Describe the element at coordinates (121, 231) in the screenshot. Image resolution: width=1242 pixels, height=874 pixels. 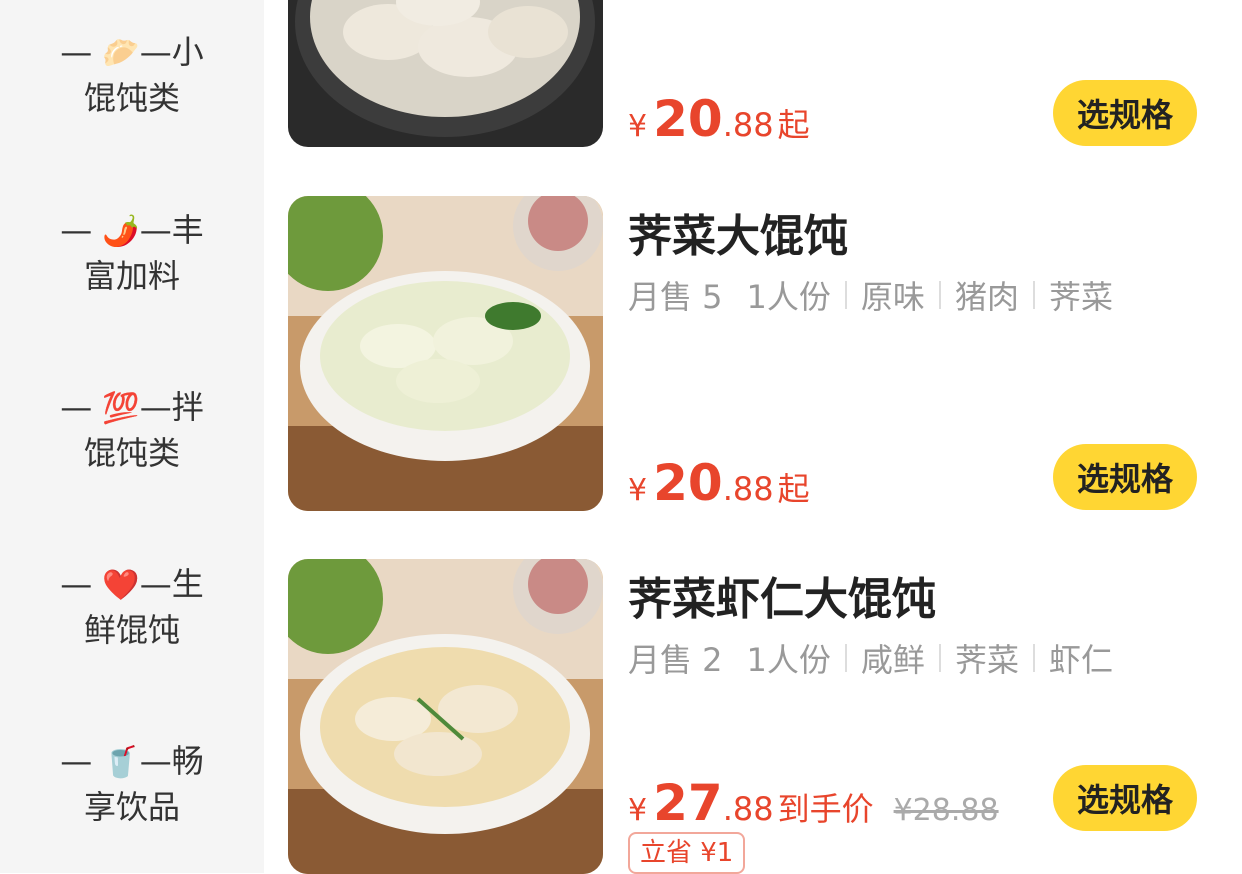
I see `chili-icon: 🌶️` at that location.